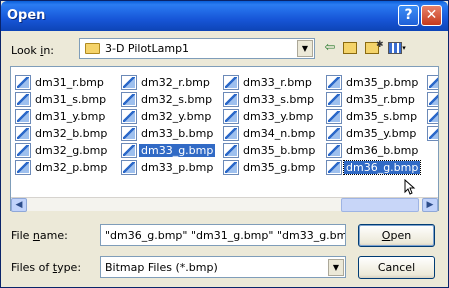 Image resolution: width=449 pixels, height=288 pixels. I want to click on view-menu-button: ▾, so click(397, 48).